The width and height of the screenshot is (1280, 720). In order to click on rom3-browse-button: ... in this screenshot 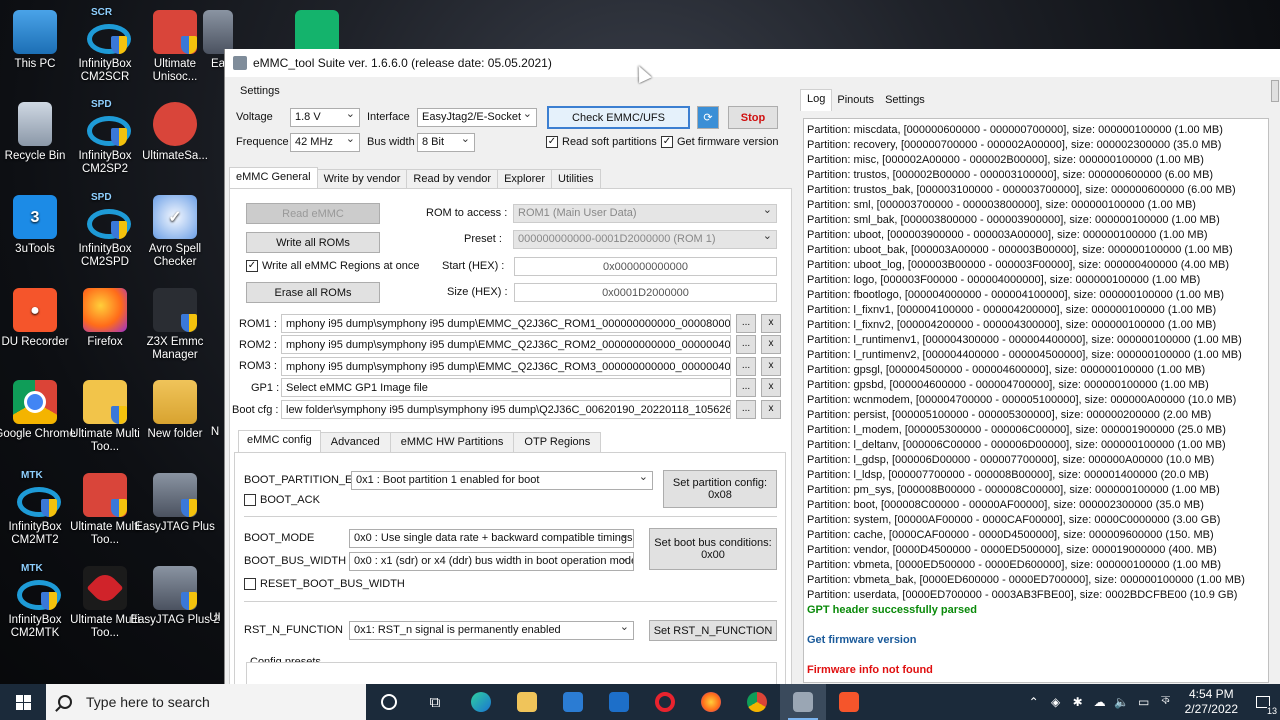, I will do `click(746, 366)`.